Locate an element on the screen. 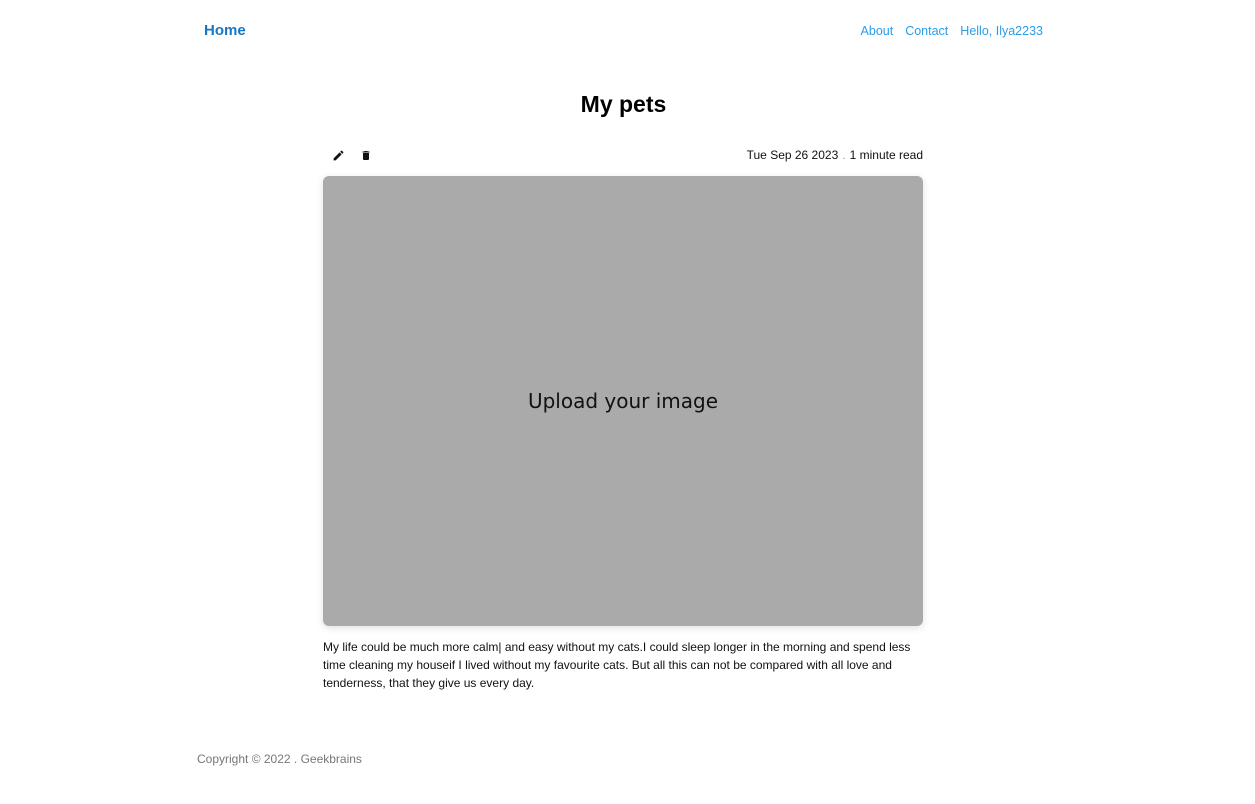 The image size is (1255, 804). trash-icon is located at coordinates (365, 155).